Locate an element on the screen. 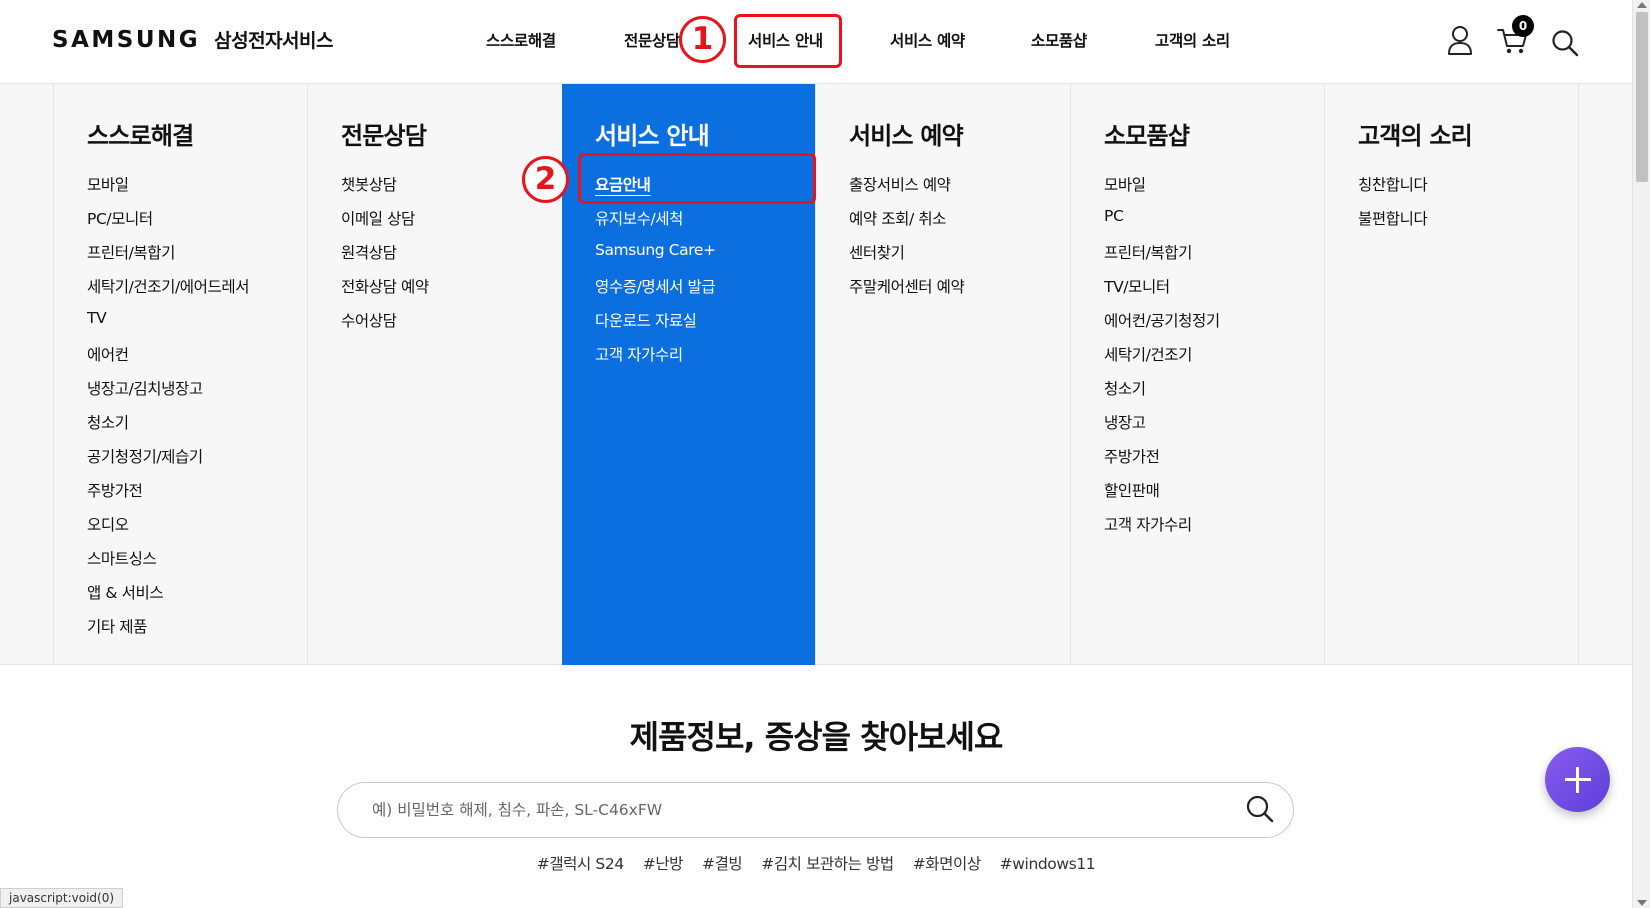 The width and height of the screenshot is (1650, 908). menu-item: 기타 제품 is located at coordinates (168, 632).